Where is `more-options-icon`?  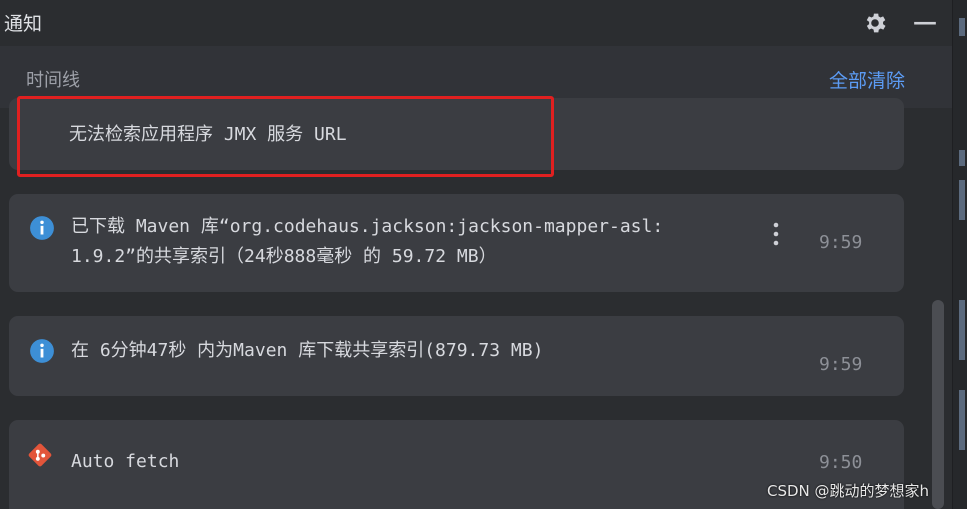 more-options-icon is located at coordinates (776, 234).